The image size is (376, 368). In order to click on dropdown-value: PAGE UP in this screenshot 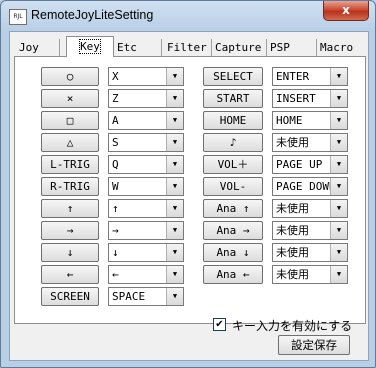, I will do `click(299, 164)`.